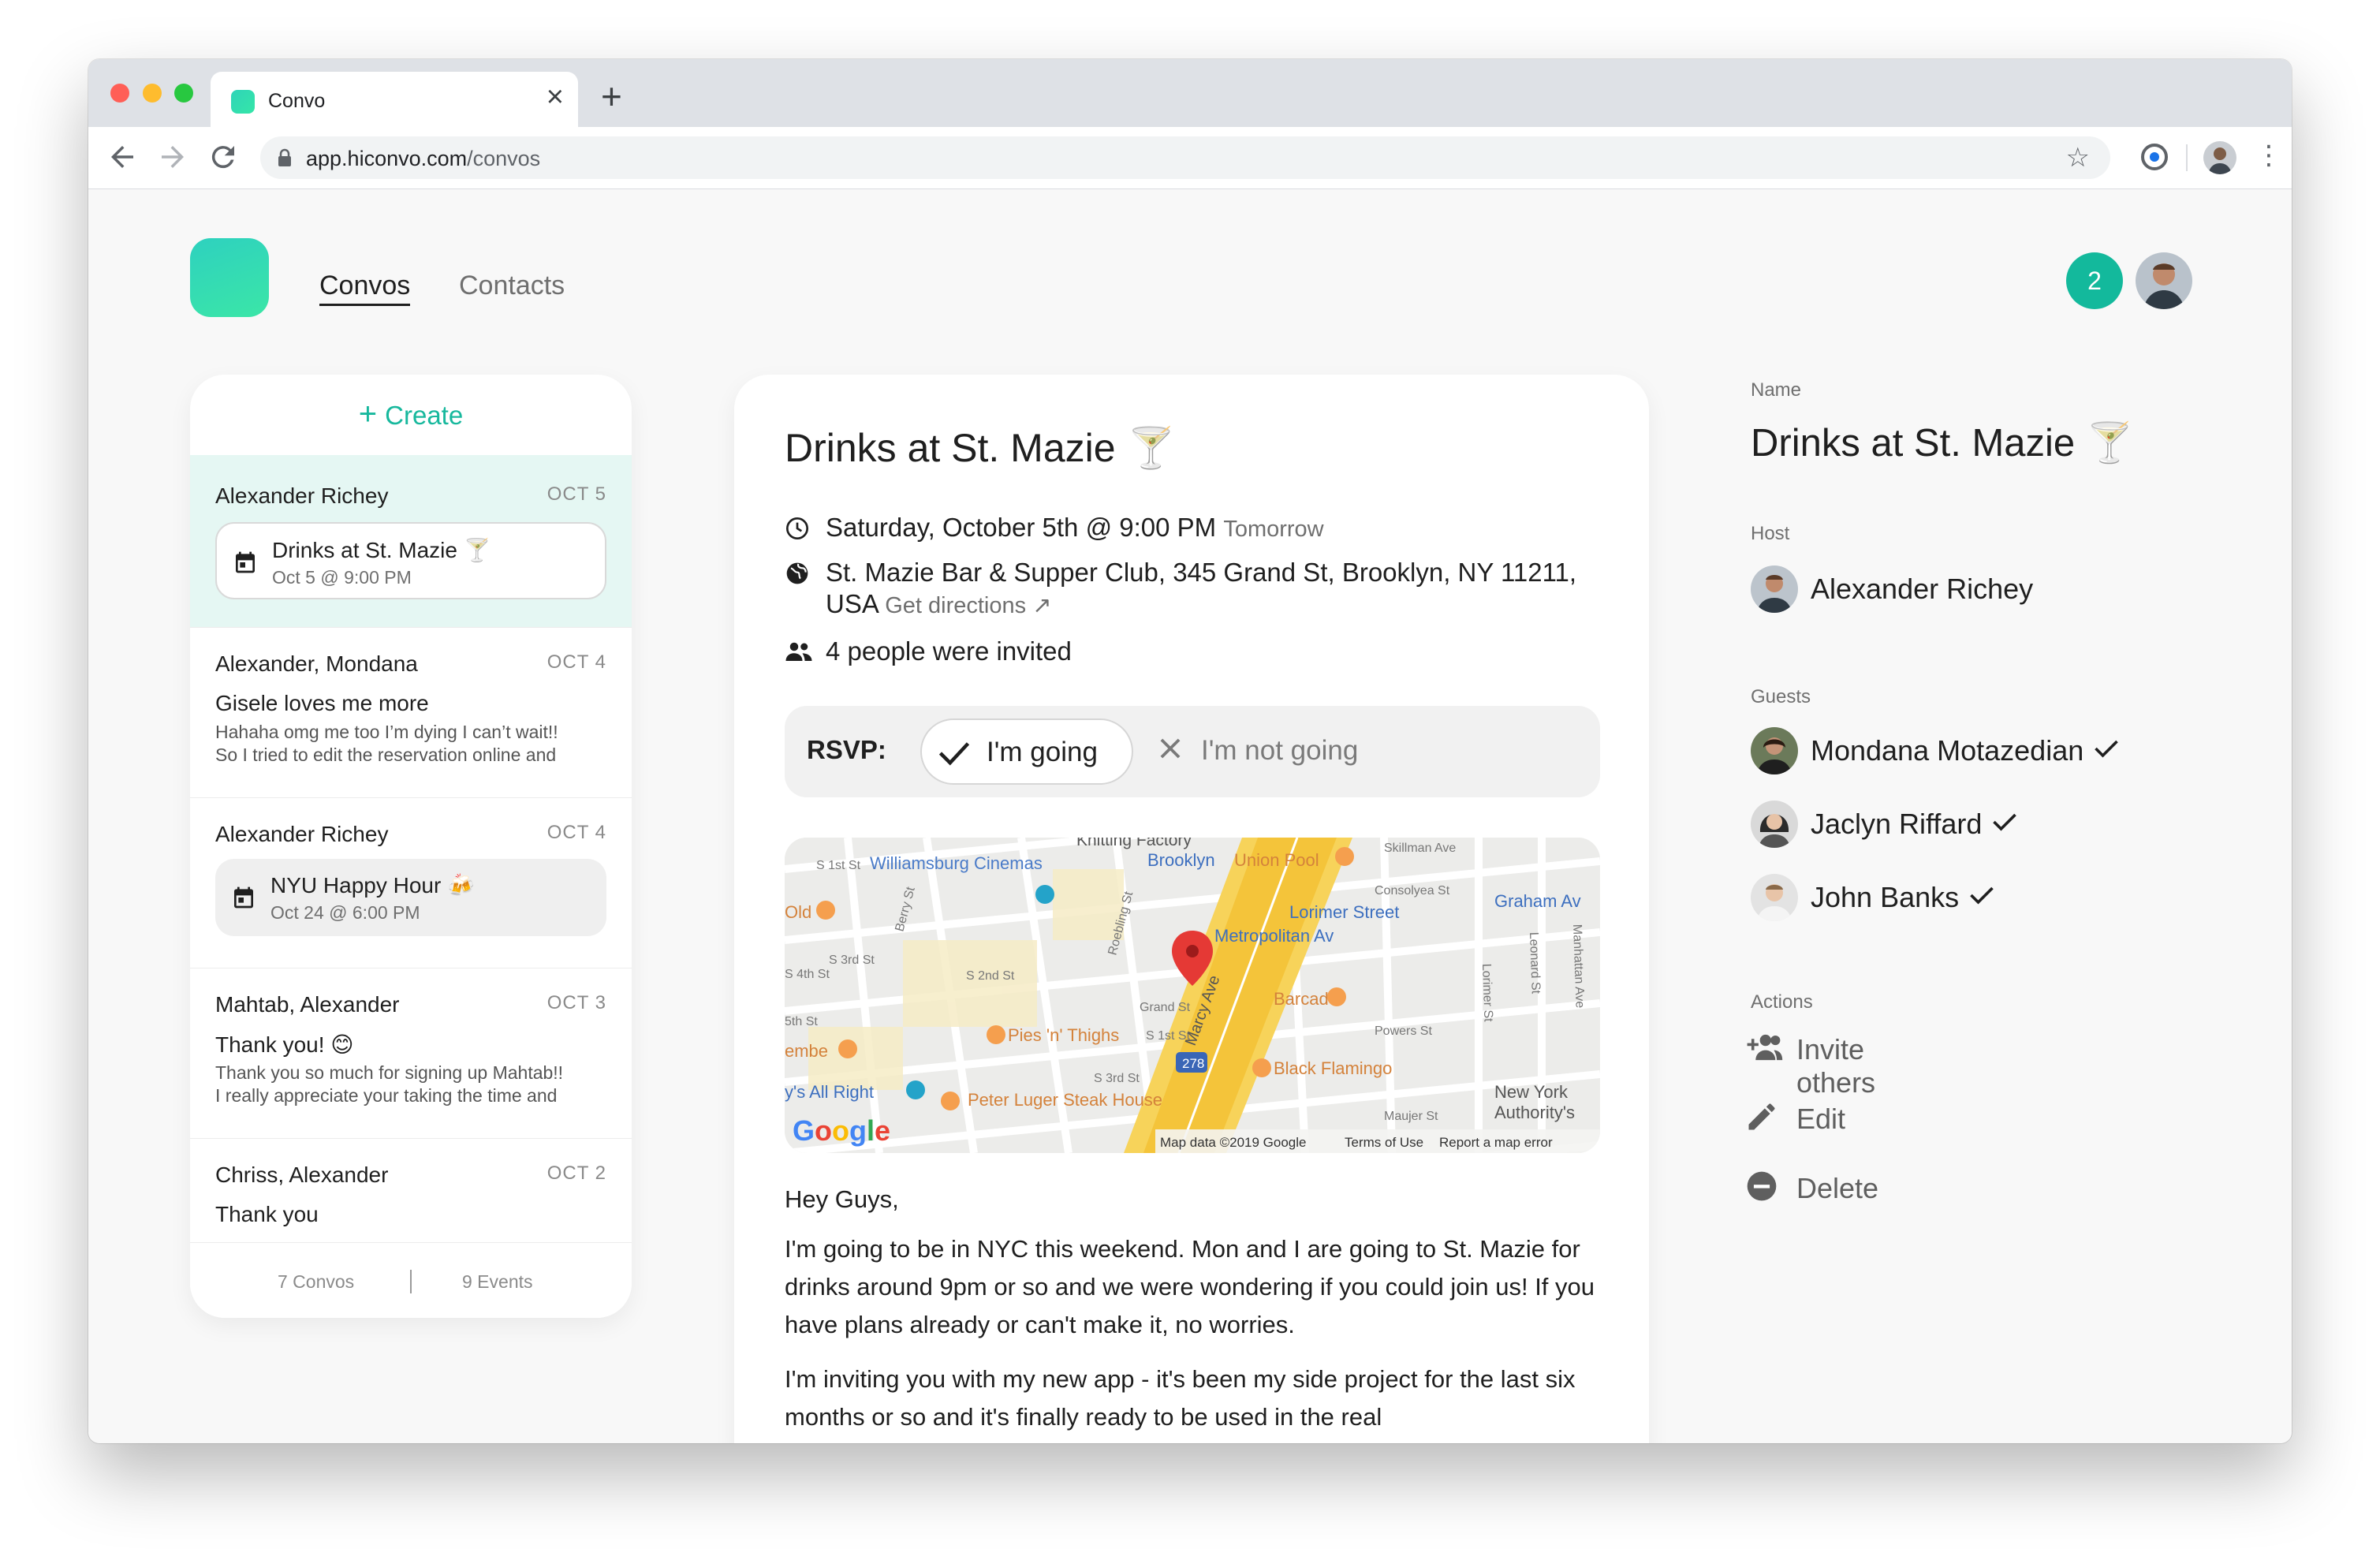  Describe the element at coordinates (1915, 824) in the screenshot. I see `guest-name: Jaclyn Riffard` at that location.